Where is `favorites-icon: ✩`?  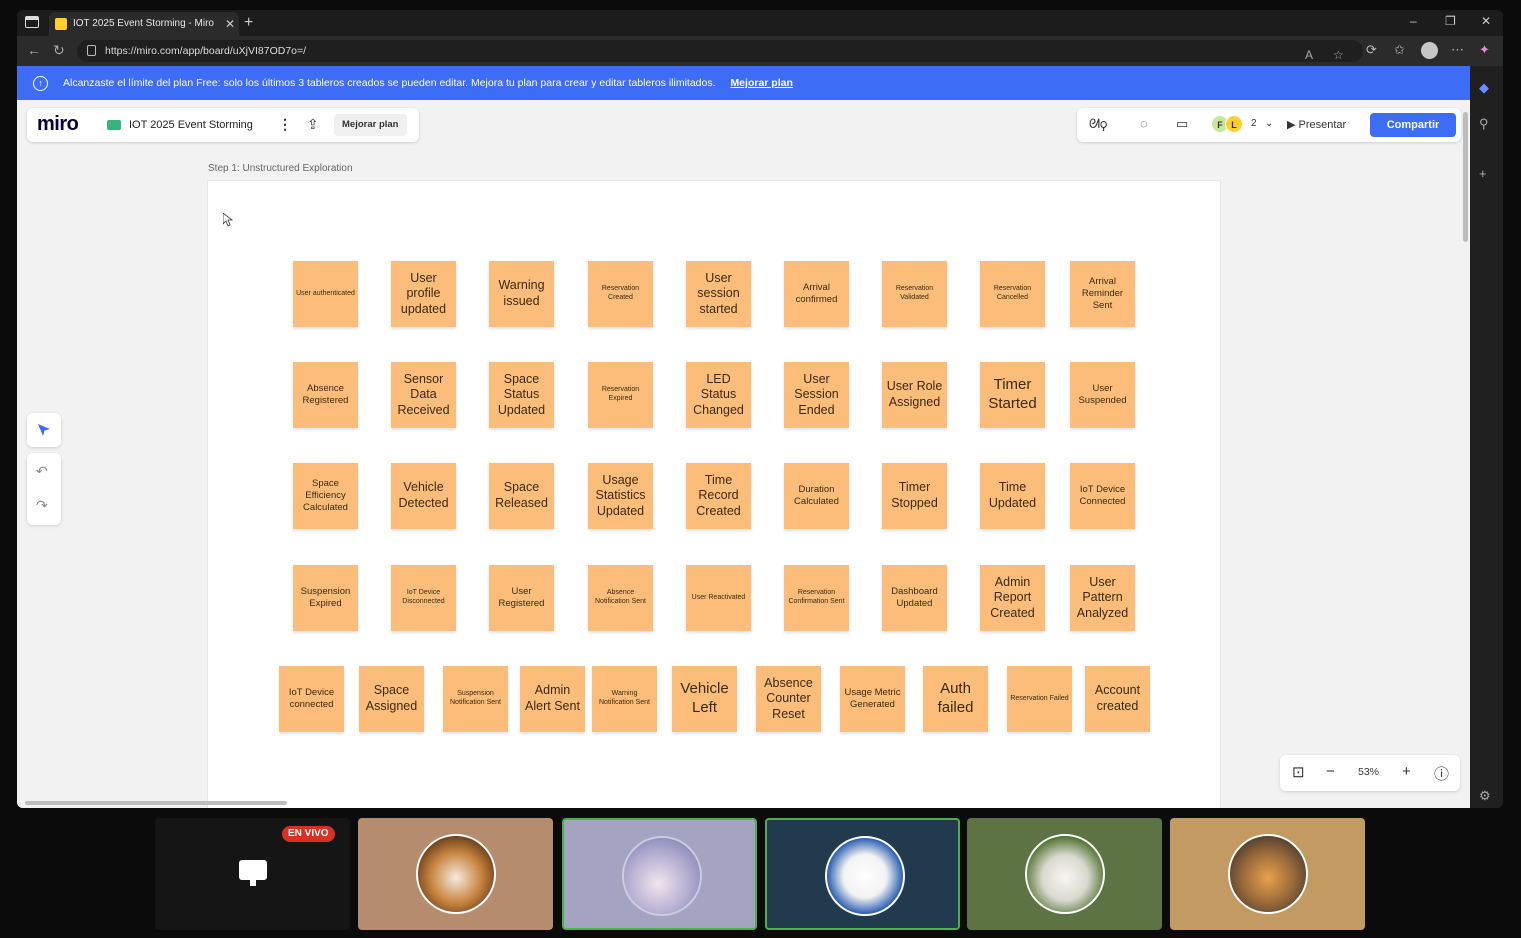
favorites-icon: ✩ is located at coordinates (1399, 50).